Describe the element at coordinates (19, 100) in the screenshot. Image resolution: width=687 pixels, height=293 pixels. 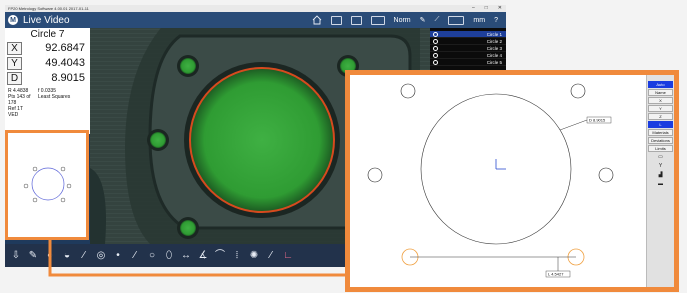
I see `info-points: Pts 143 of 178` at that location.